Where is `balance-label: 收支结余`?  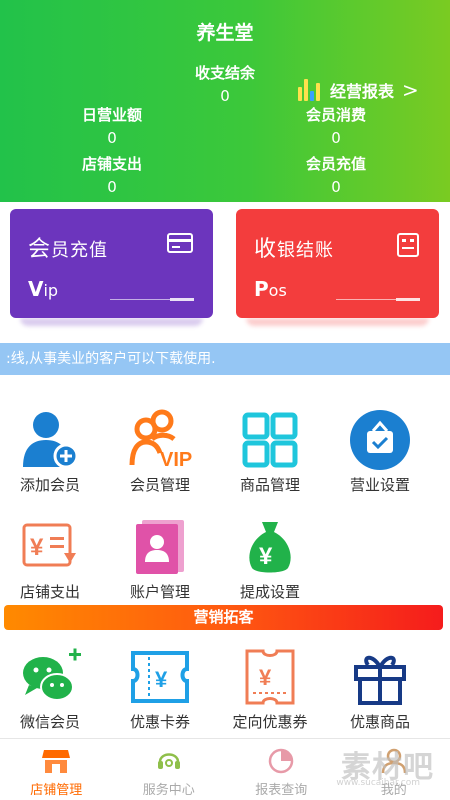
balance-label: 收支结余 is located at coordinates (224, 73).